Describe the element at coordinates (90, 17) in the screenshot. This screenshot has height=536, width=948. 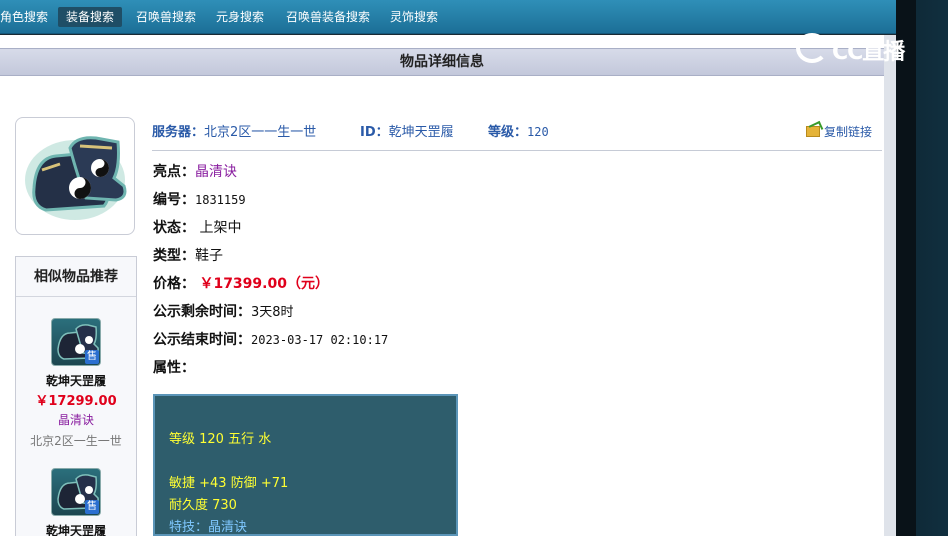
I see `nav-equipment-search: 装备搜索` at that location.